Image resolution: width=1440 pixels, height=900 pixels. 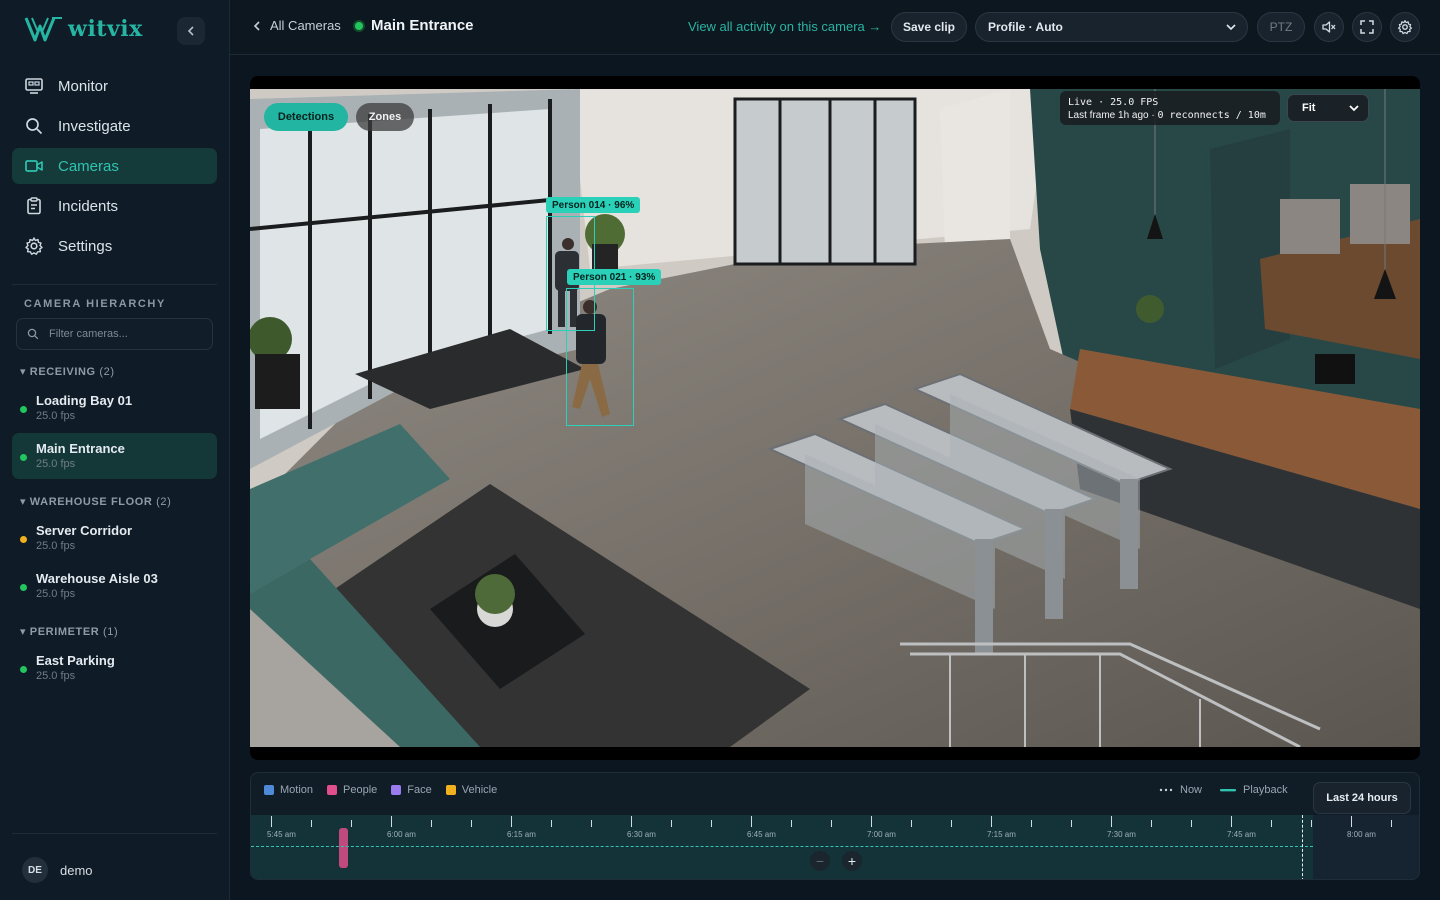 What do you see at coordinates (57, 870) in the screenshot?
I see `user-menu: DE demo` at bounding box center [57, 870].